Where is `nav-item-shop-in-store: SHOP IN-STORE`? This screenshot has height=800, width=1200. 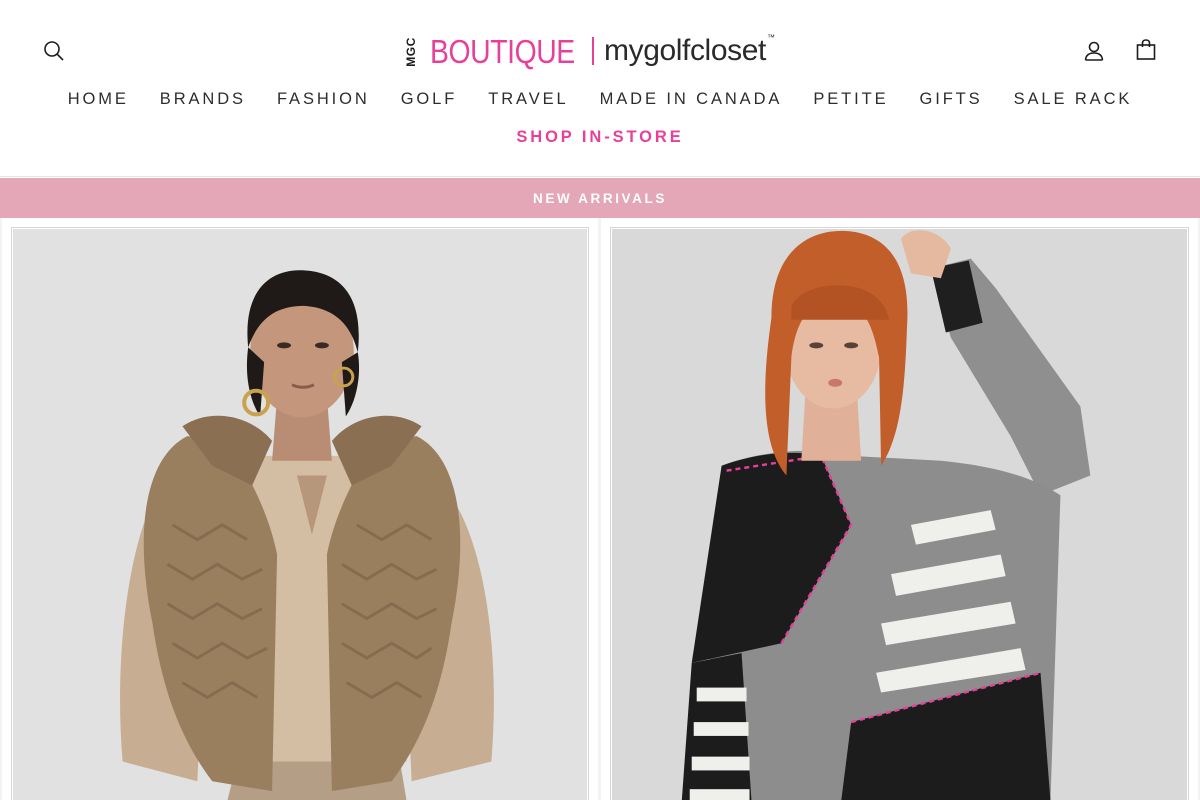 nav-item-shop-in-store: SHOP IN-STORE is located at coordinates (599, 137).